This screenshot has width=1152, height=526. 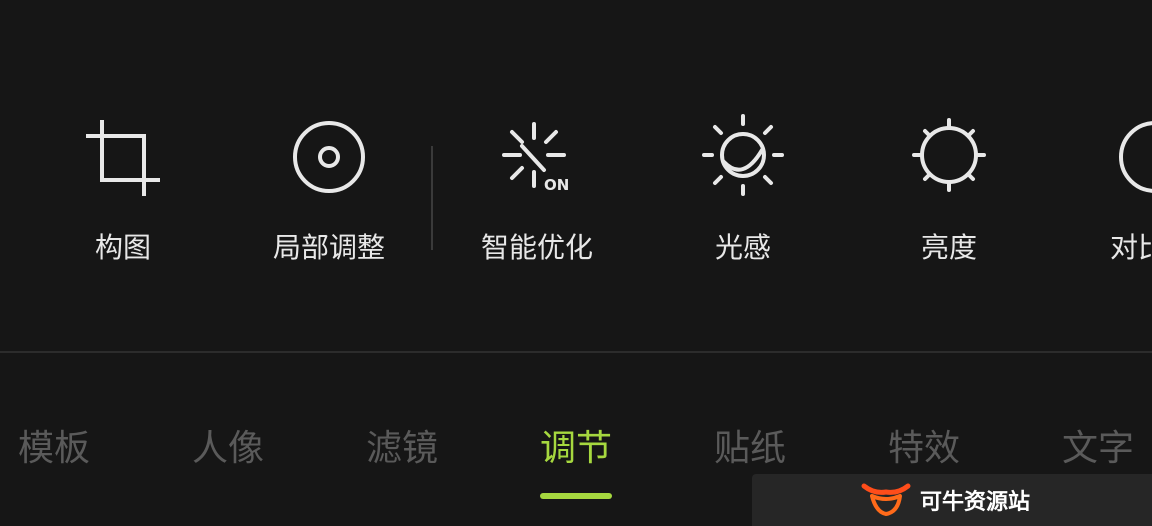 What do you see at coordinates (576, 496) in the screenshot?
I see `active-tab-indicator` at bounding box center [576, 496].